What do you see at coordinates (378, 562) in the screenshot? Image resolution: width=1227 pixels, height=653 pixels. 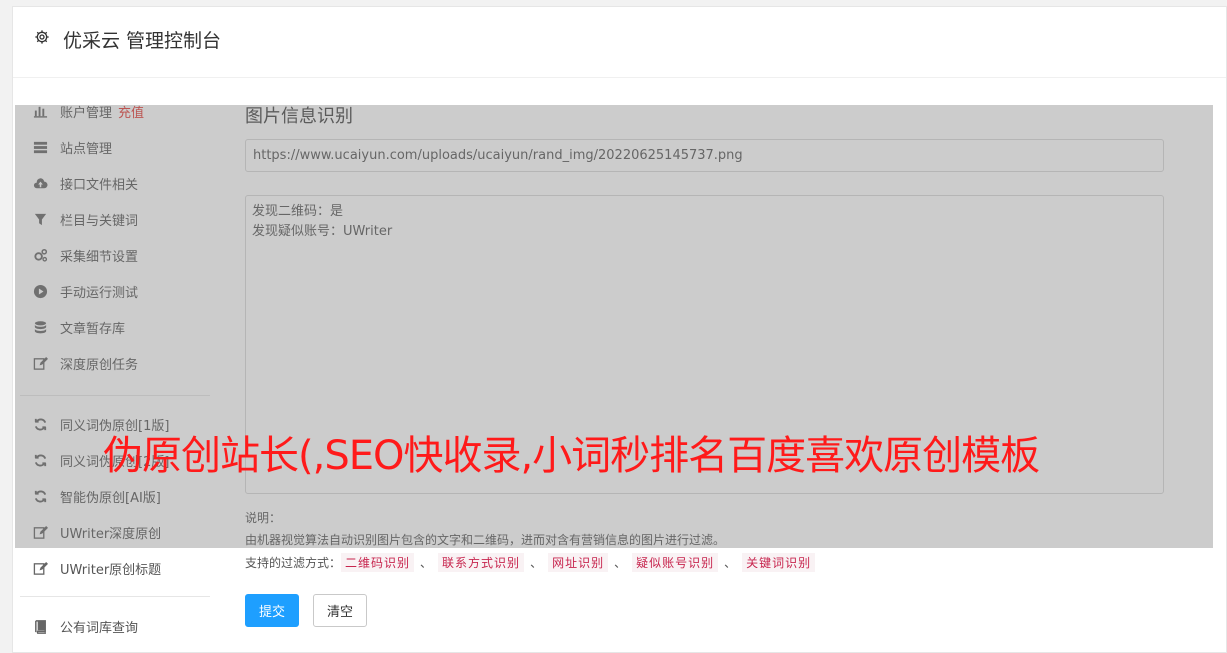 I see `filter-tag: 二维码识别` at bounding box center [378, 562].